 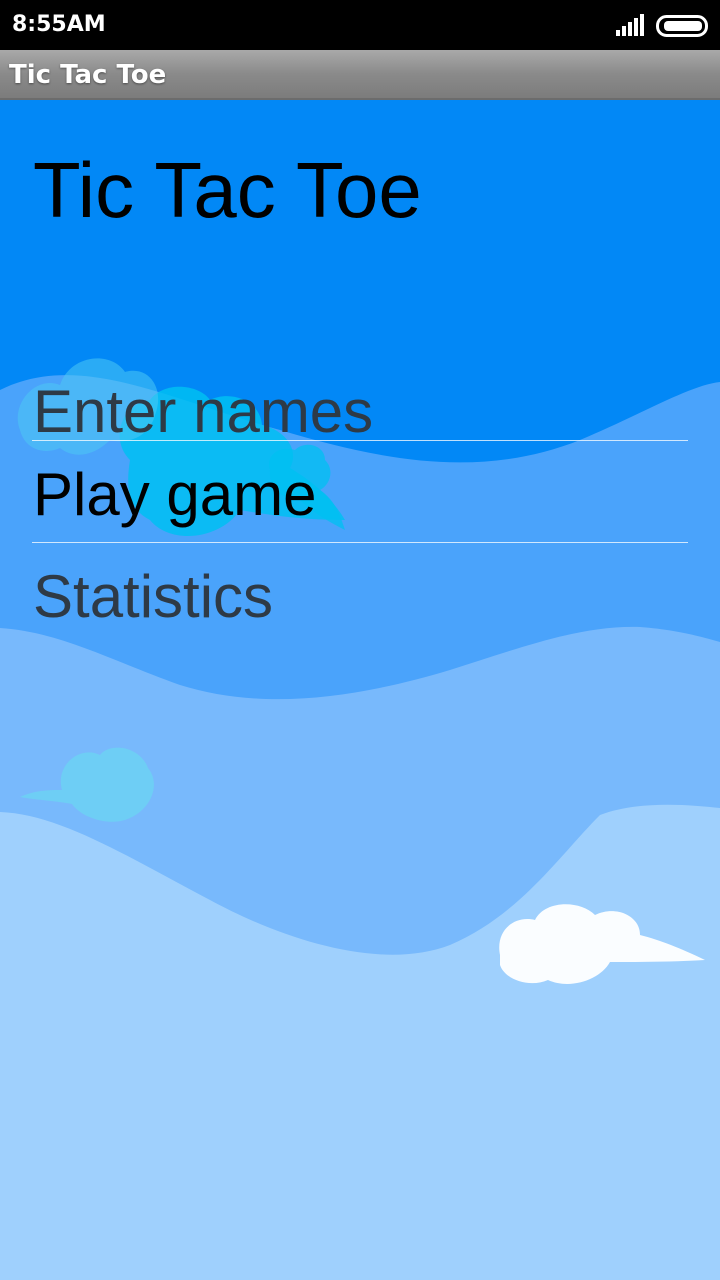 What do you see at coordinates (227, 190) in the screenshot?
I see `page-title: Tic Tac Toe` at bounding box center [227, 190].